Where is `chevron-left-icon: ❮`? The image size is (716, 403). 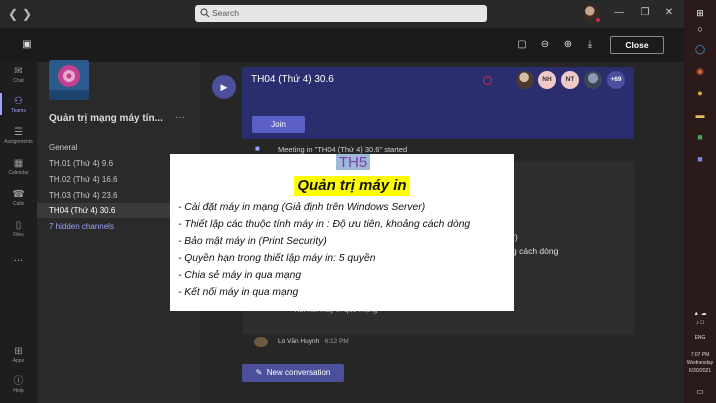 chevron-left-icon: ❮ is located at coordinates (13, 14).